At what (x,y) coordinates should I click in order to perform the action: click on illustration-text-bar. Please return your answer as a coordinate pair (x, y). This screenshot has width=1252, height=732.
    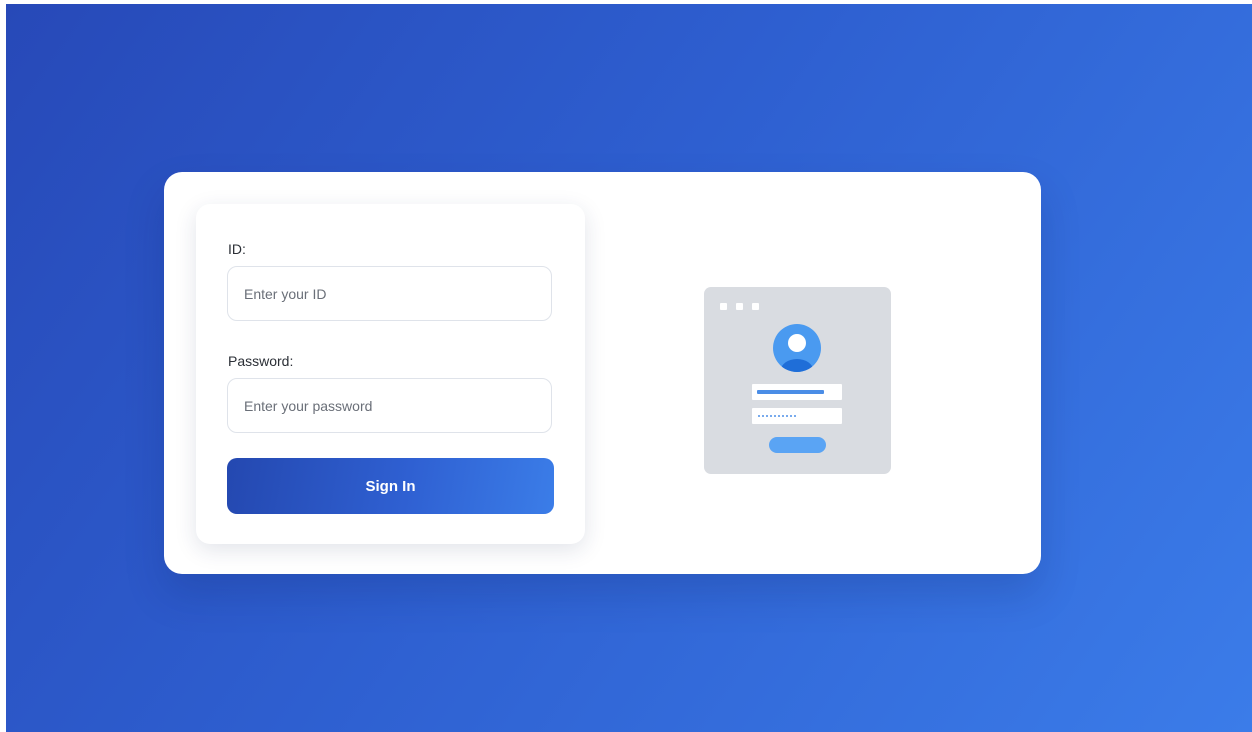
    Looking at the image, I should click on (790, 392).